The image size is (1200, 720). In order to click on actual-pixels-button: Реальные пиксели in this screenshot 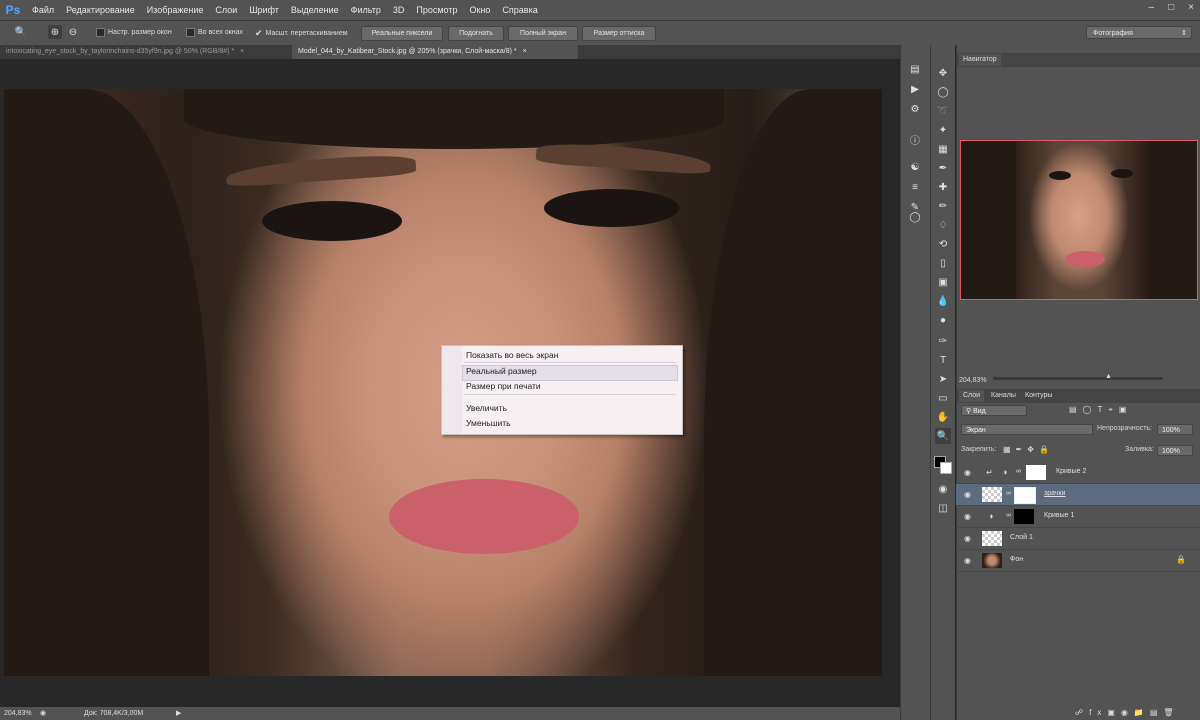, I will do `click(402, 33)`.